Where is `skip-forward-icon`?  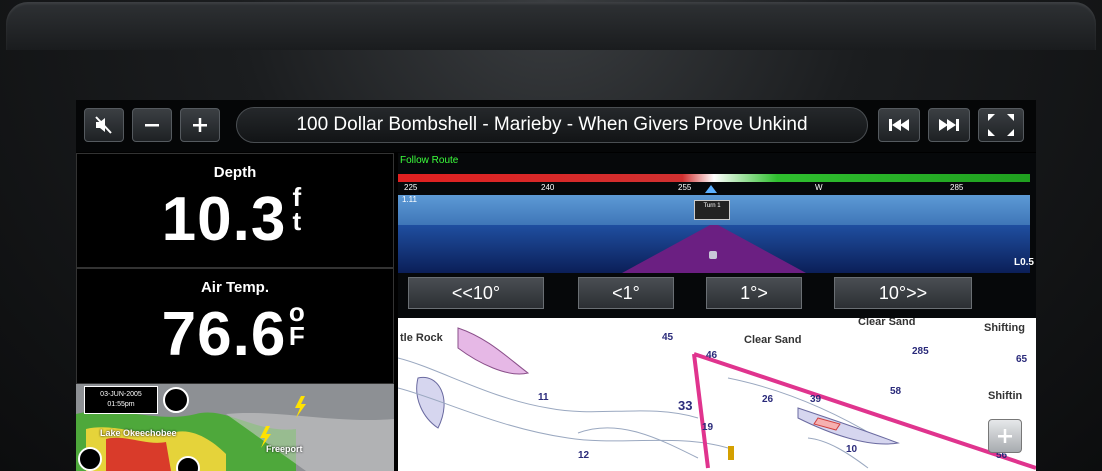 skip-forward-icon is located at coordinates (949, 125).